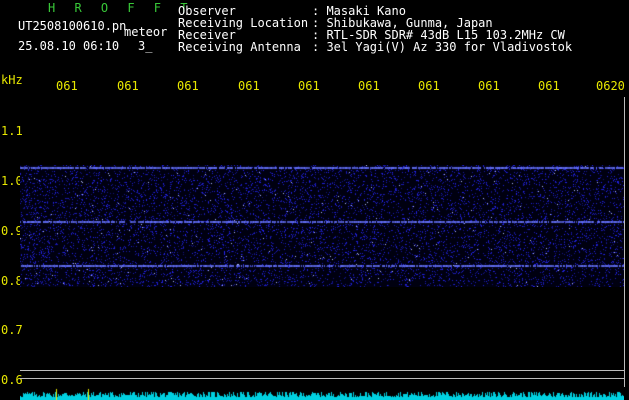 This screenshot has width=629, height=400. What do you see at coordinates (624, 242) in the screenshot?
I see `plot-right-edge` at bounding box center [624, 242].